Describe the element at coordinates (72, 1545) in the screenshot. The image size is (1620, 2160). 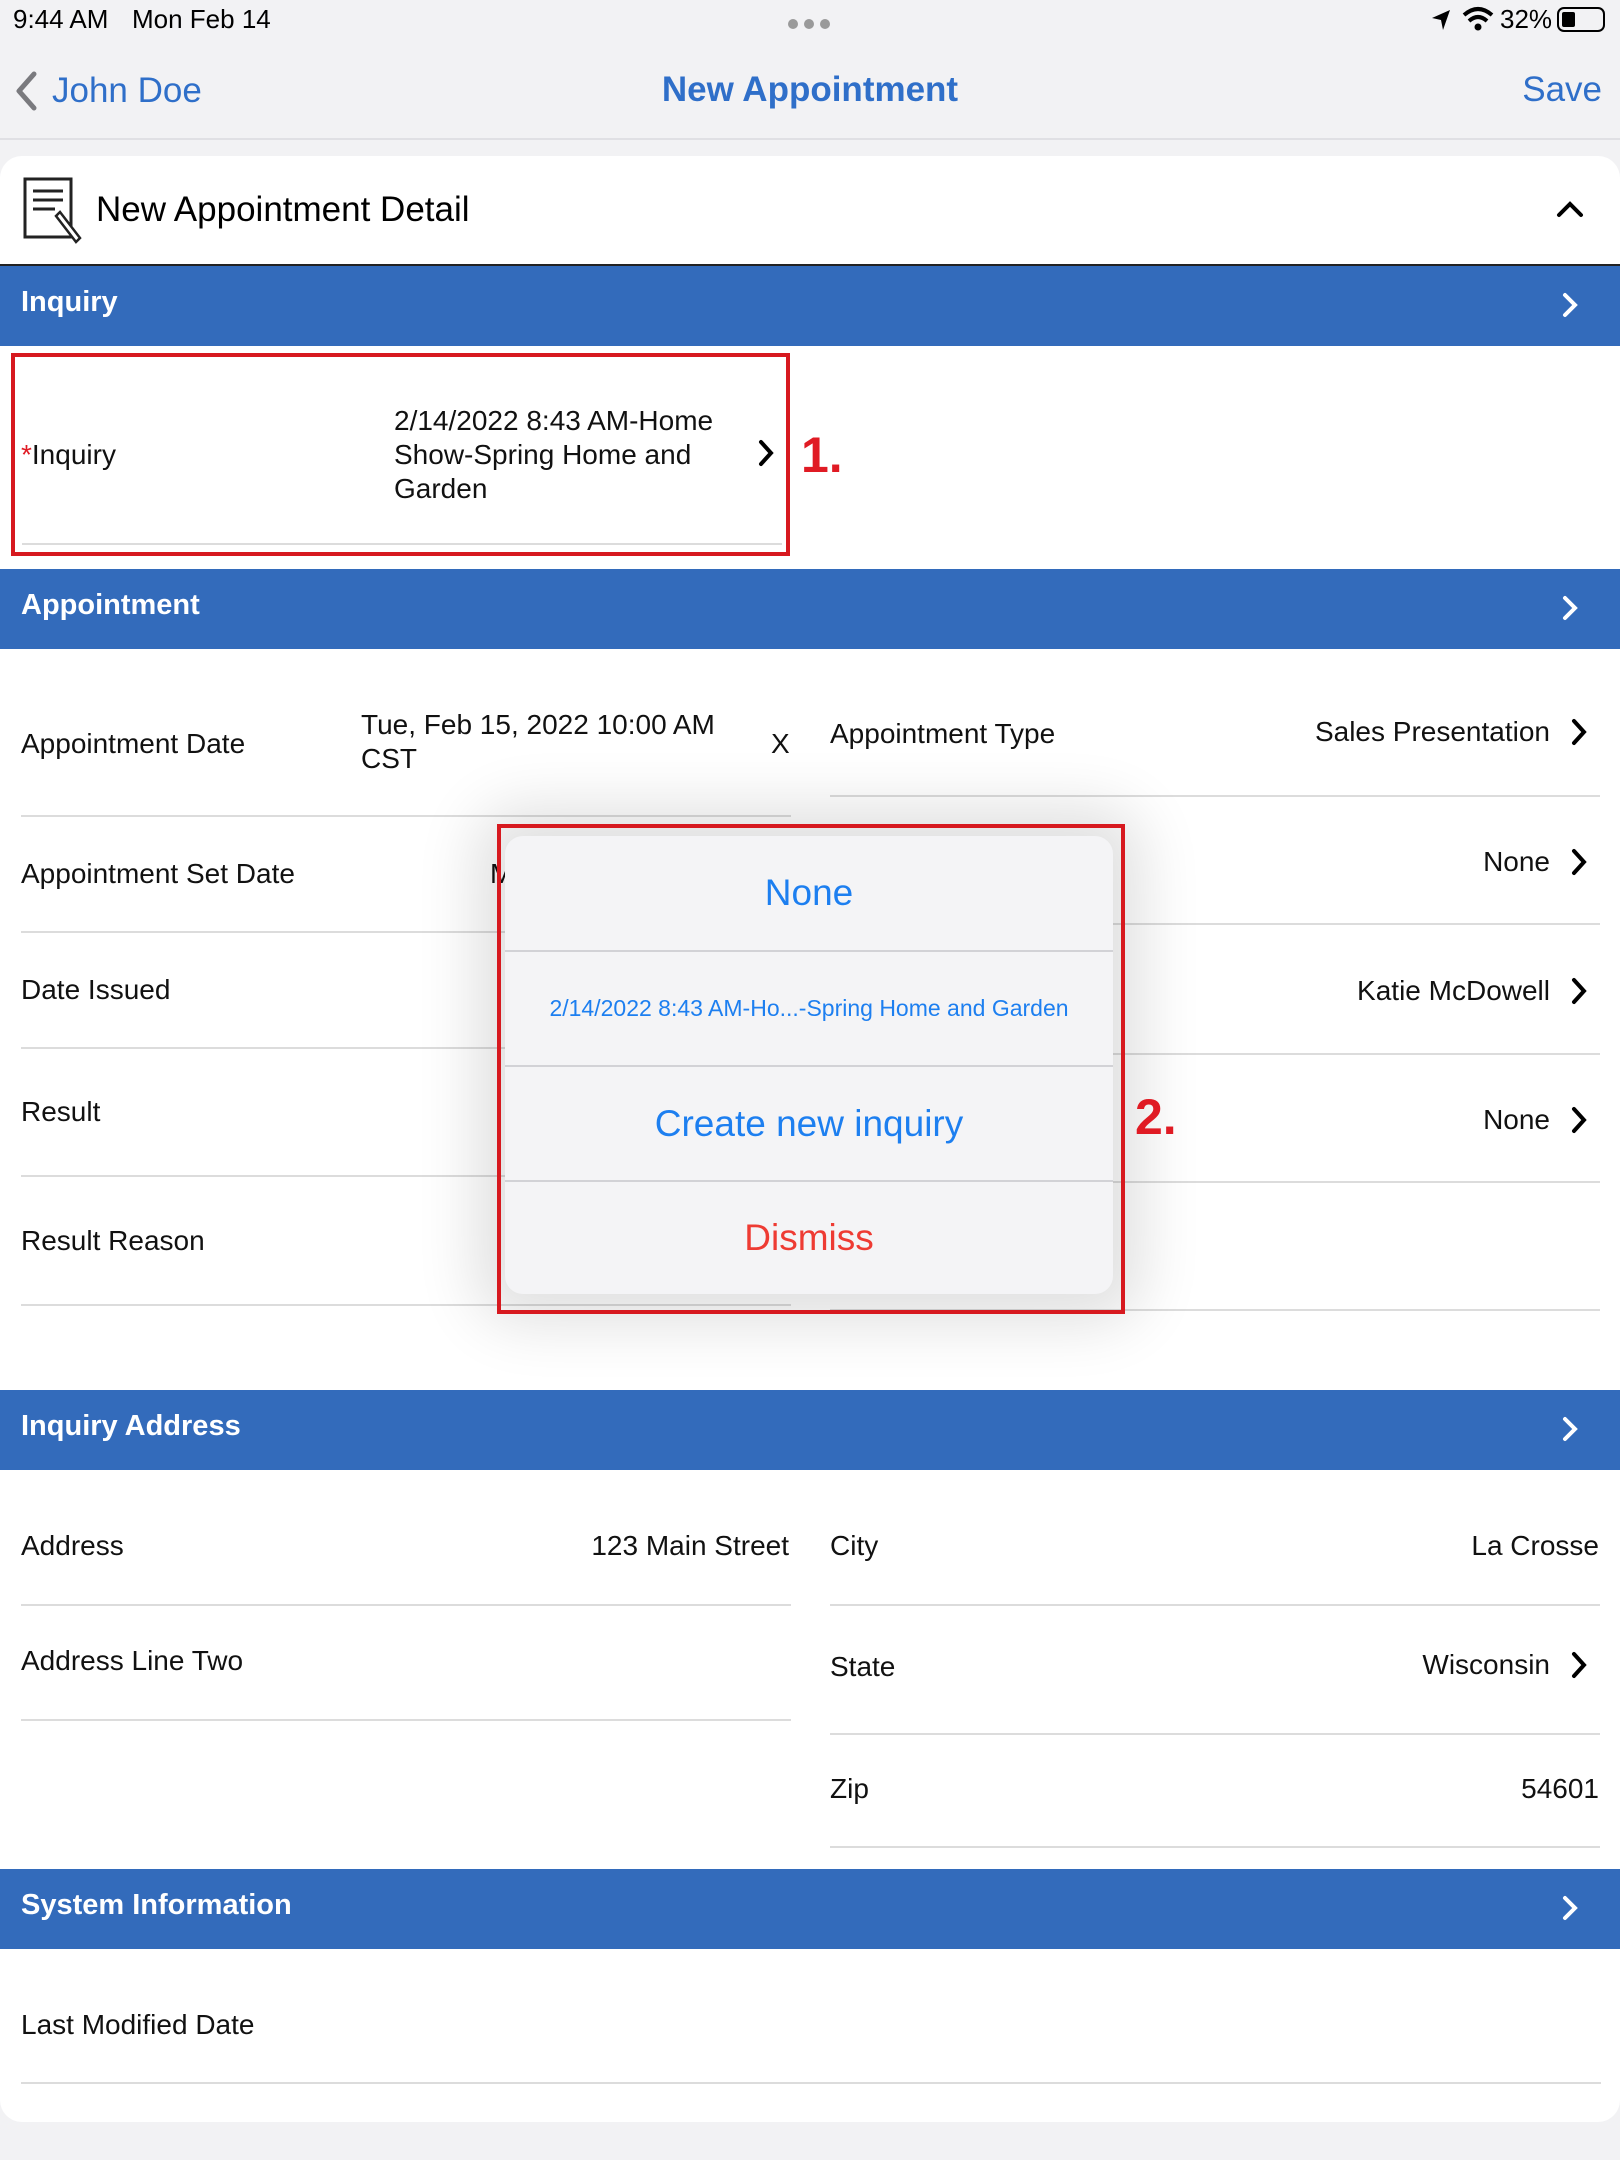
I see `address-label: Address` at that location.